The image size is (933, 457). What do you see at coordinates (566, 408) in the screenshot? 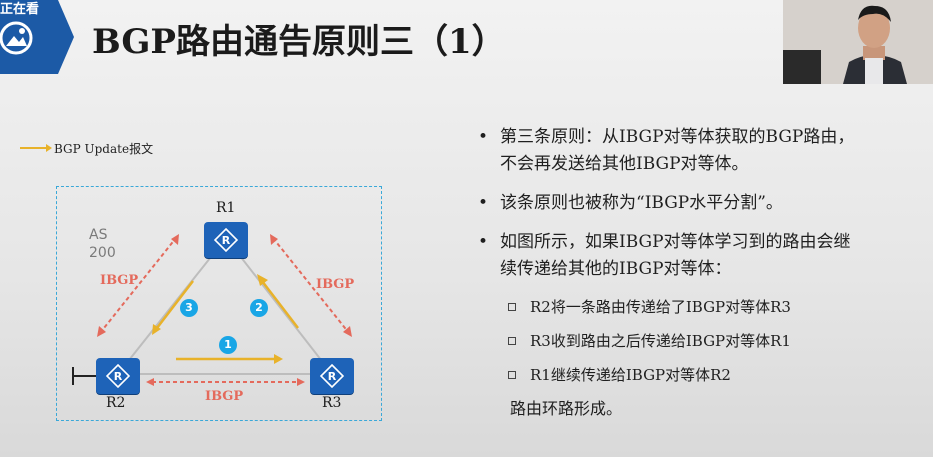
I see `conclusion-text: 路由环路形成。` at bounding box center [566, 408].